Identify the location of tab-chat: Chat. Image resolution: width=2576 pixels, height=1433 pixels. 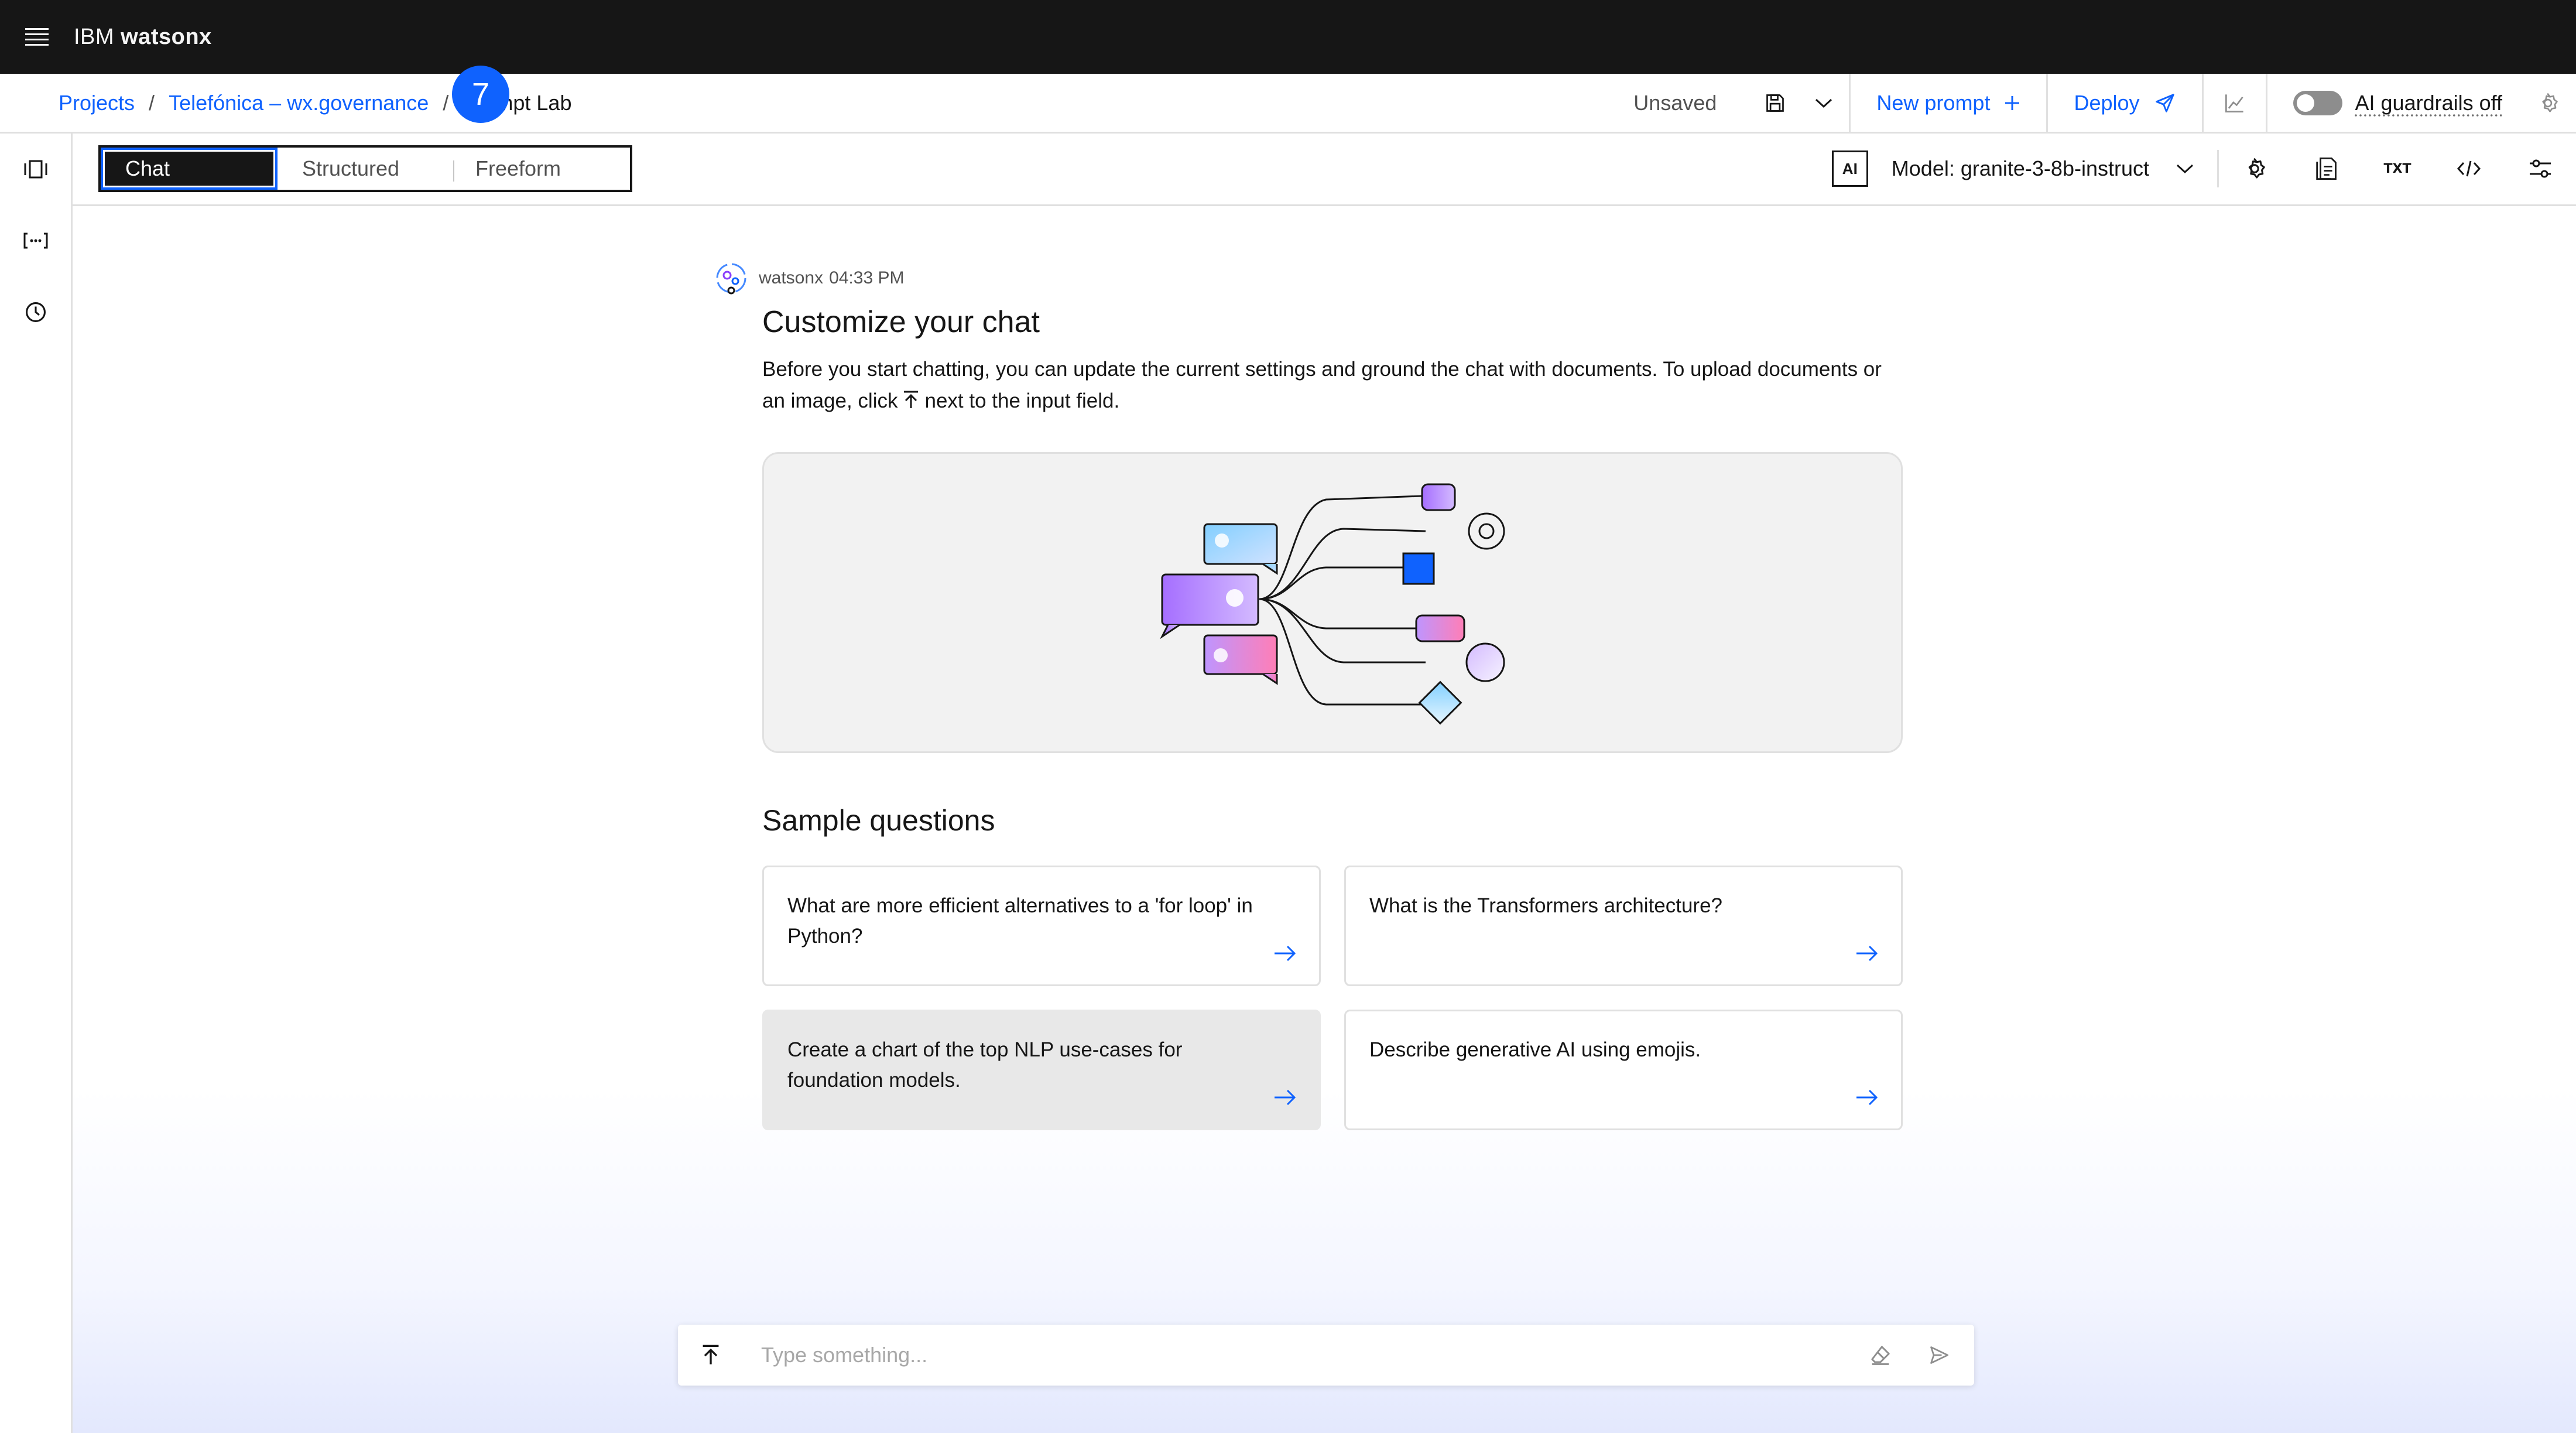
(189, 169).